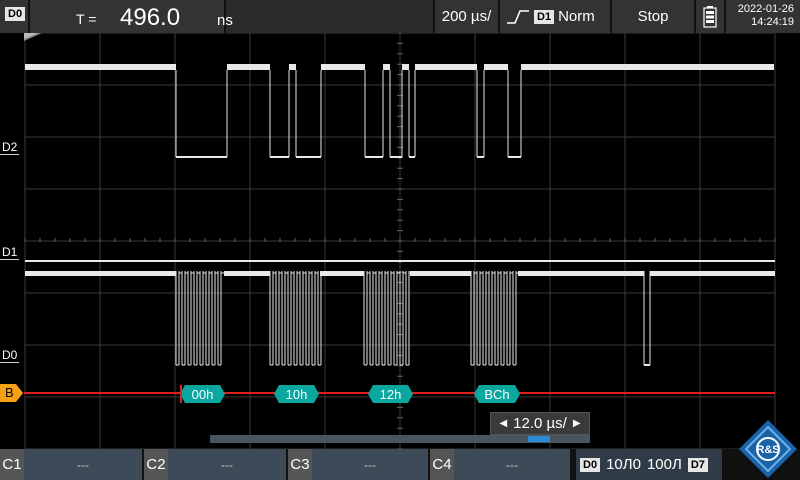 This screenshot has width=800, height=480. What do you see at coordinates (539, 439) in the screenshot?
I see `scrollbar-thumb` at bounding box center [539, 439].